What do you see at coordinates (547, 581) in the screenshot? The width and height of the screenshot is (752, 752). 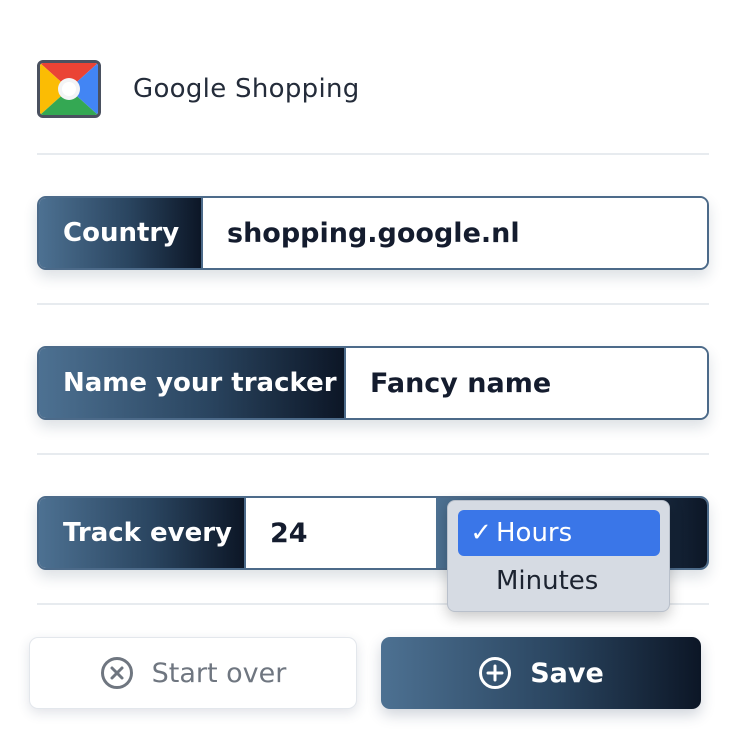 I see `option-label: Minutes` at bounding box center [547, 581].